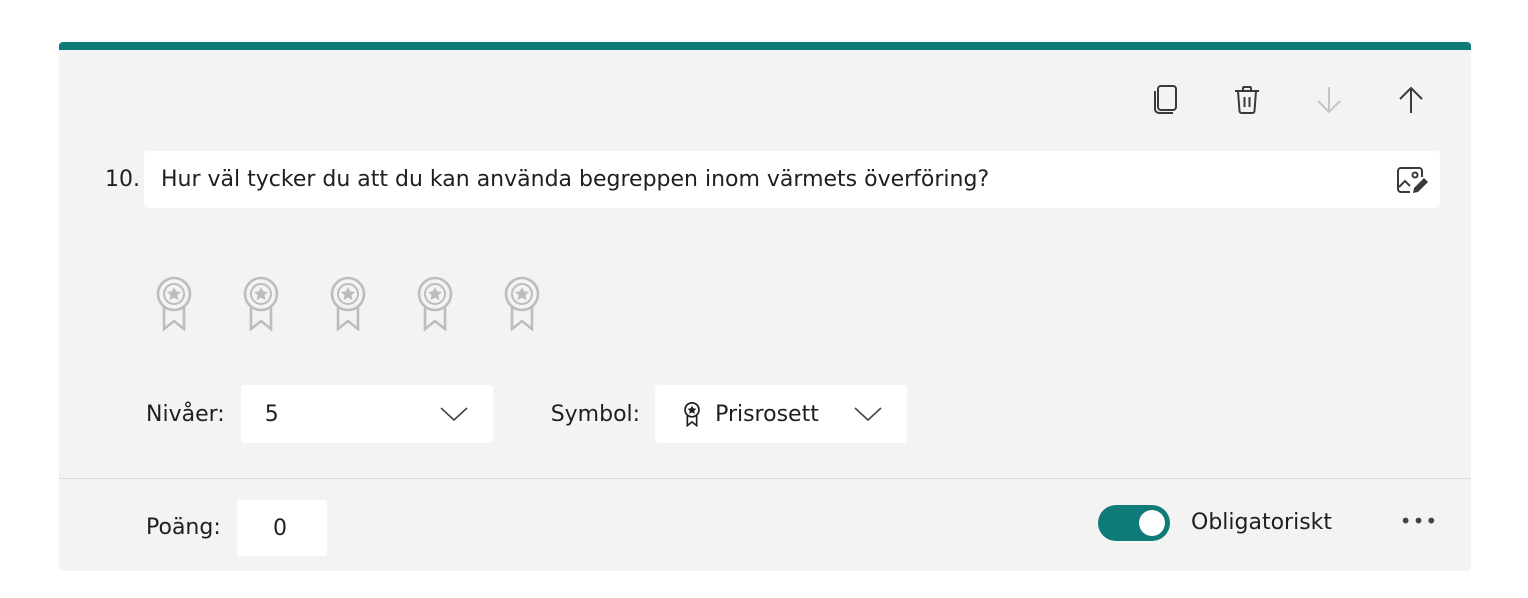 The width and height of the screenshot is (1528, 598). I want to click on trash-icon, so click(1247, 100).